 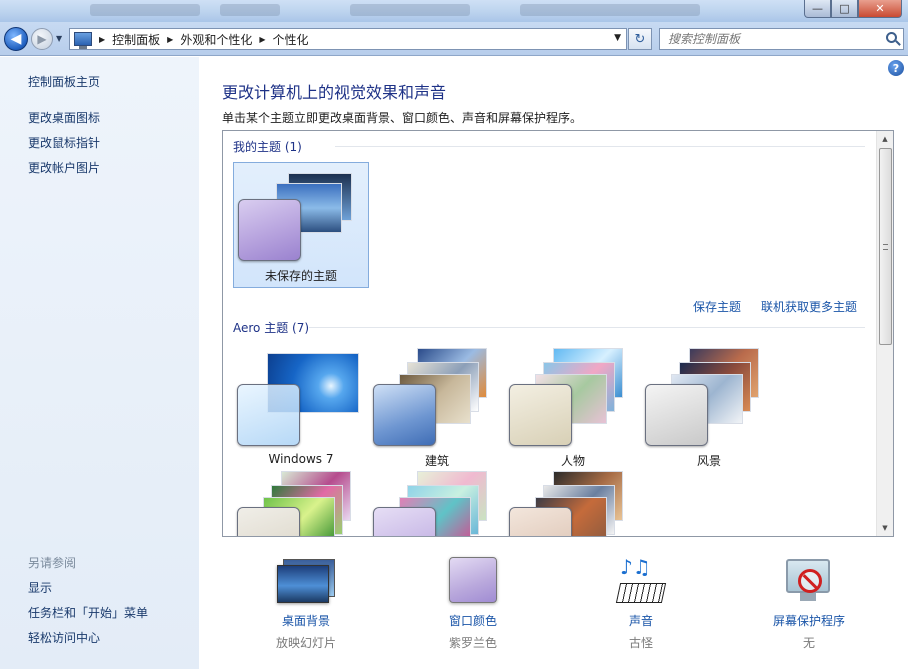 I want to click on page-description: 单击某个主题立即更改桌面背景、窗口颜色、声音和屏幕保护程序。, so click(x=402, y=118).